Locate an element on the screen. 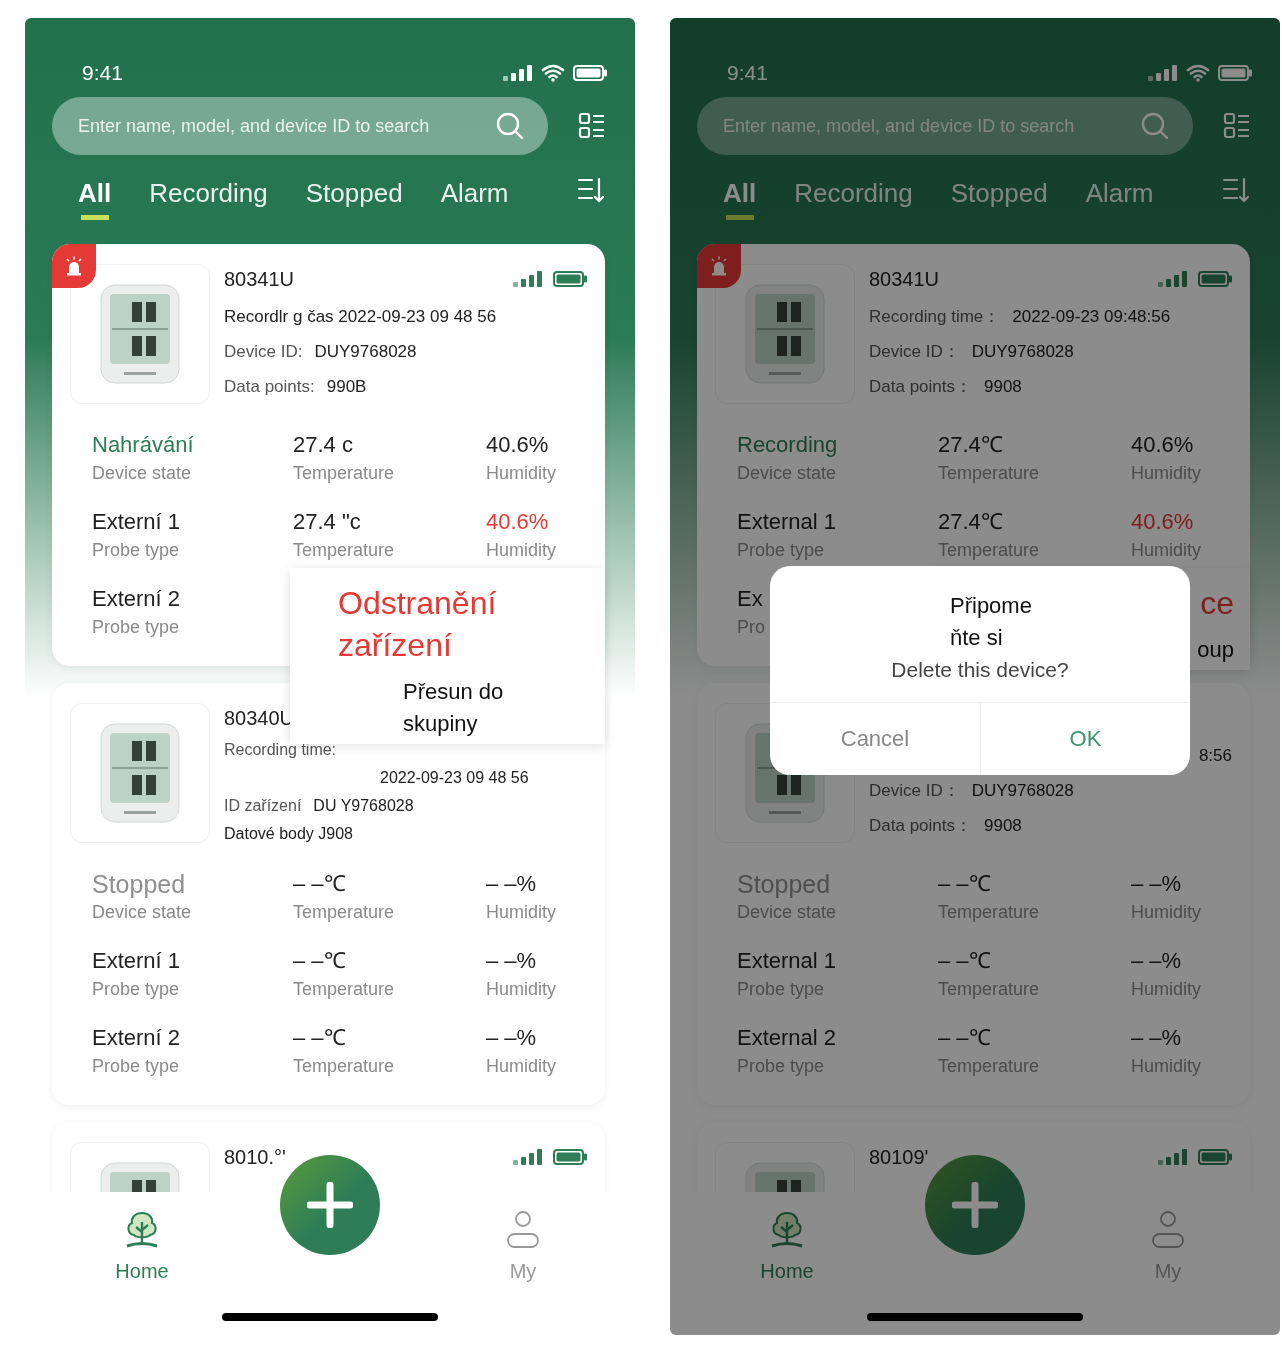  reading-value: Recording is located at coordinates (788, 445).